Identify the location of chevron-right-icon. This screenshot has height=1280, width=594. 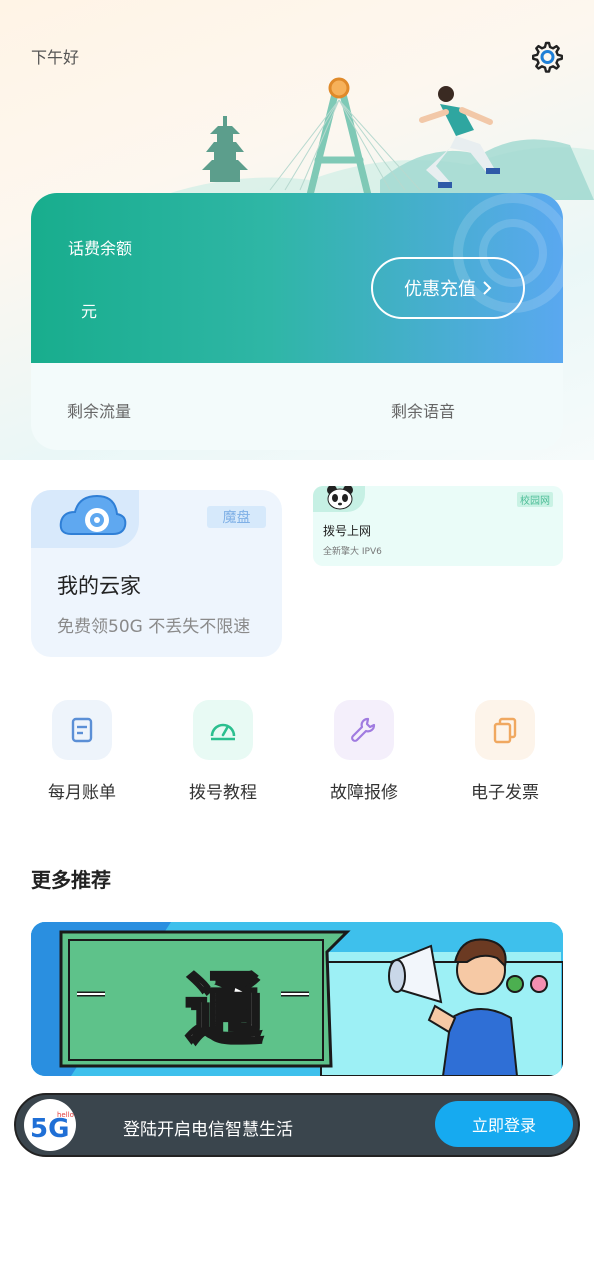
(487, 288).